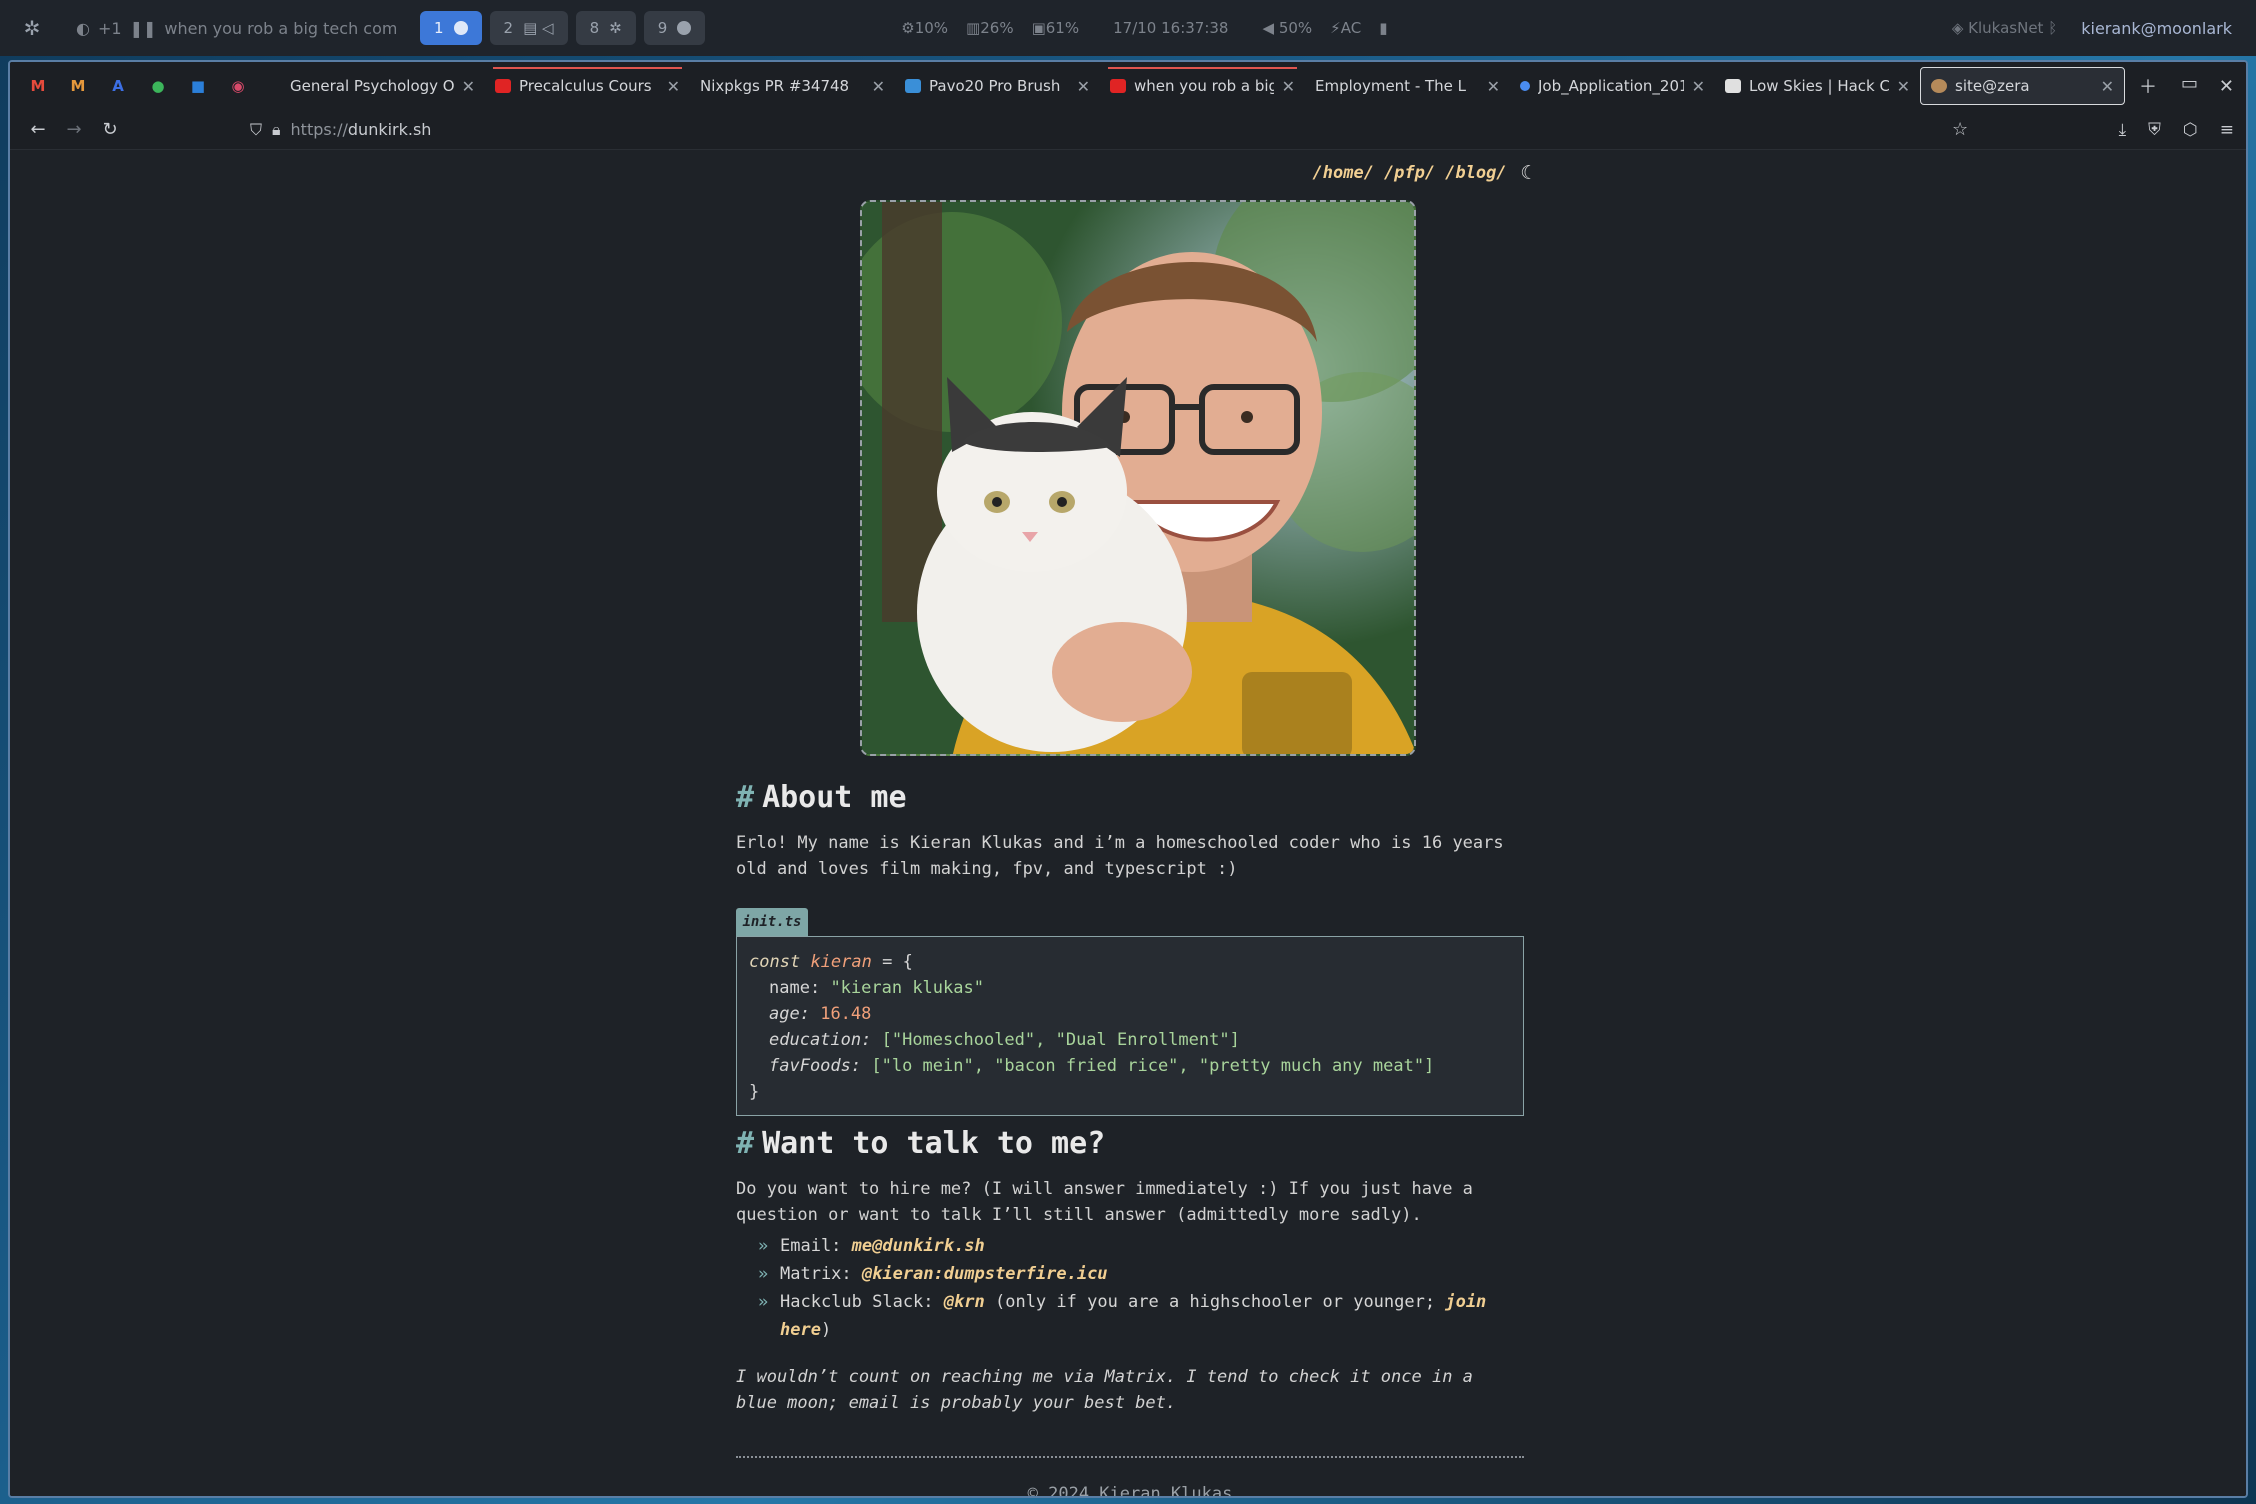 This screenshot has width=2256, height=1504. What do you see at coordinates (256, 130) in the screenshot?
I see `shield-icon: ⛉` at bounding box center [256, 130].